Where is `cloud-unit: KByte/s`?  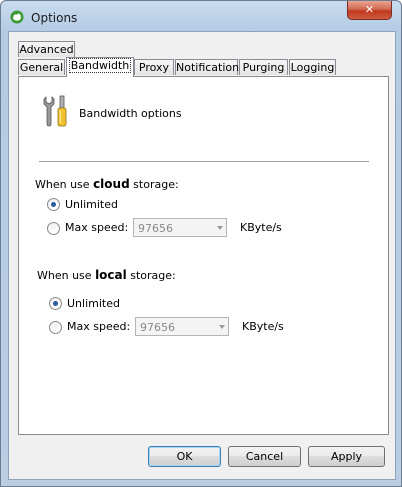 cloud-unit: KByte/s is located at coordinates (261, 227).